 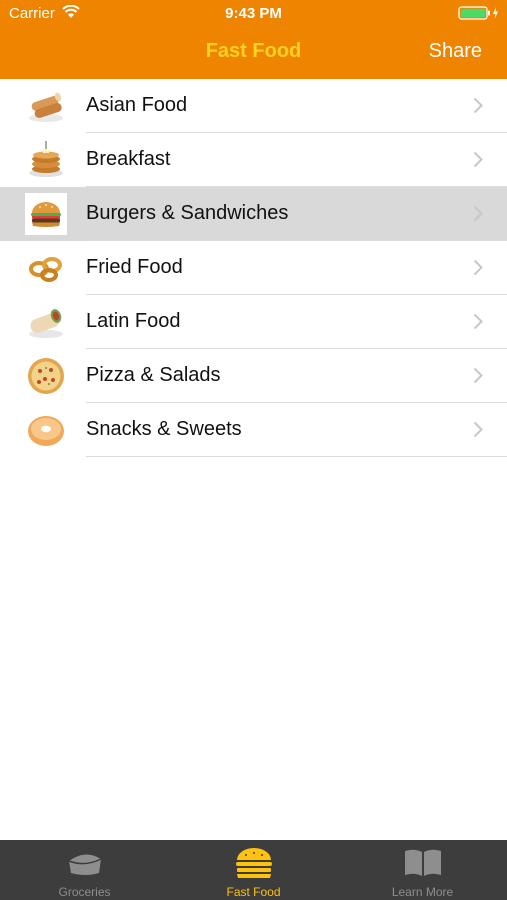 What do you see at coordinates (46, 376) in the screenshot?
I see `pizza-icon` at bounding box center [46, 376].